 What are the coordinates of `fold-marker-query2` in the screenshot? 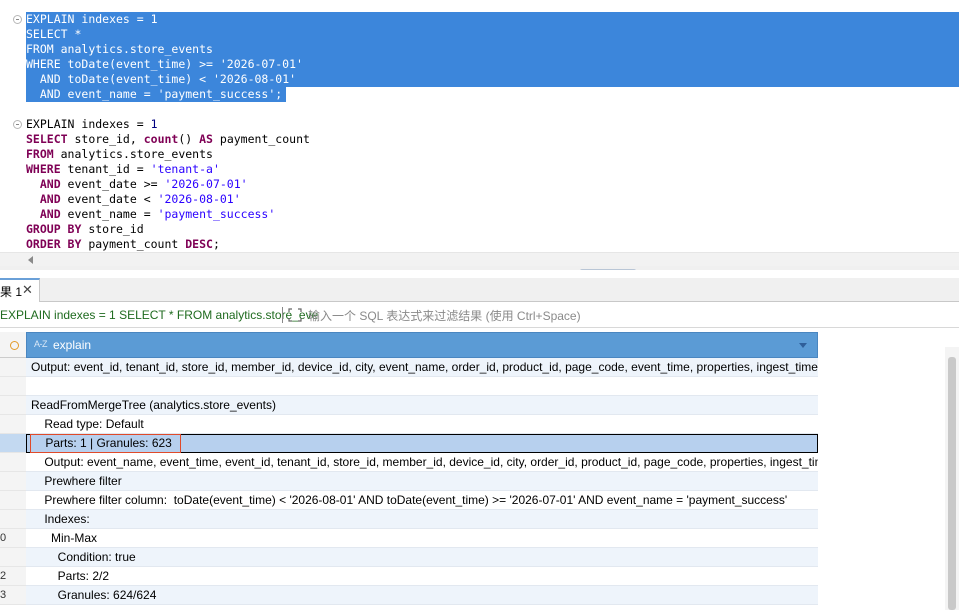 It's located at (17, 124).